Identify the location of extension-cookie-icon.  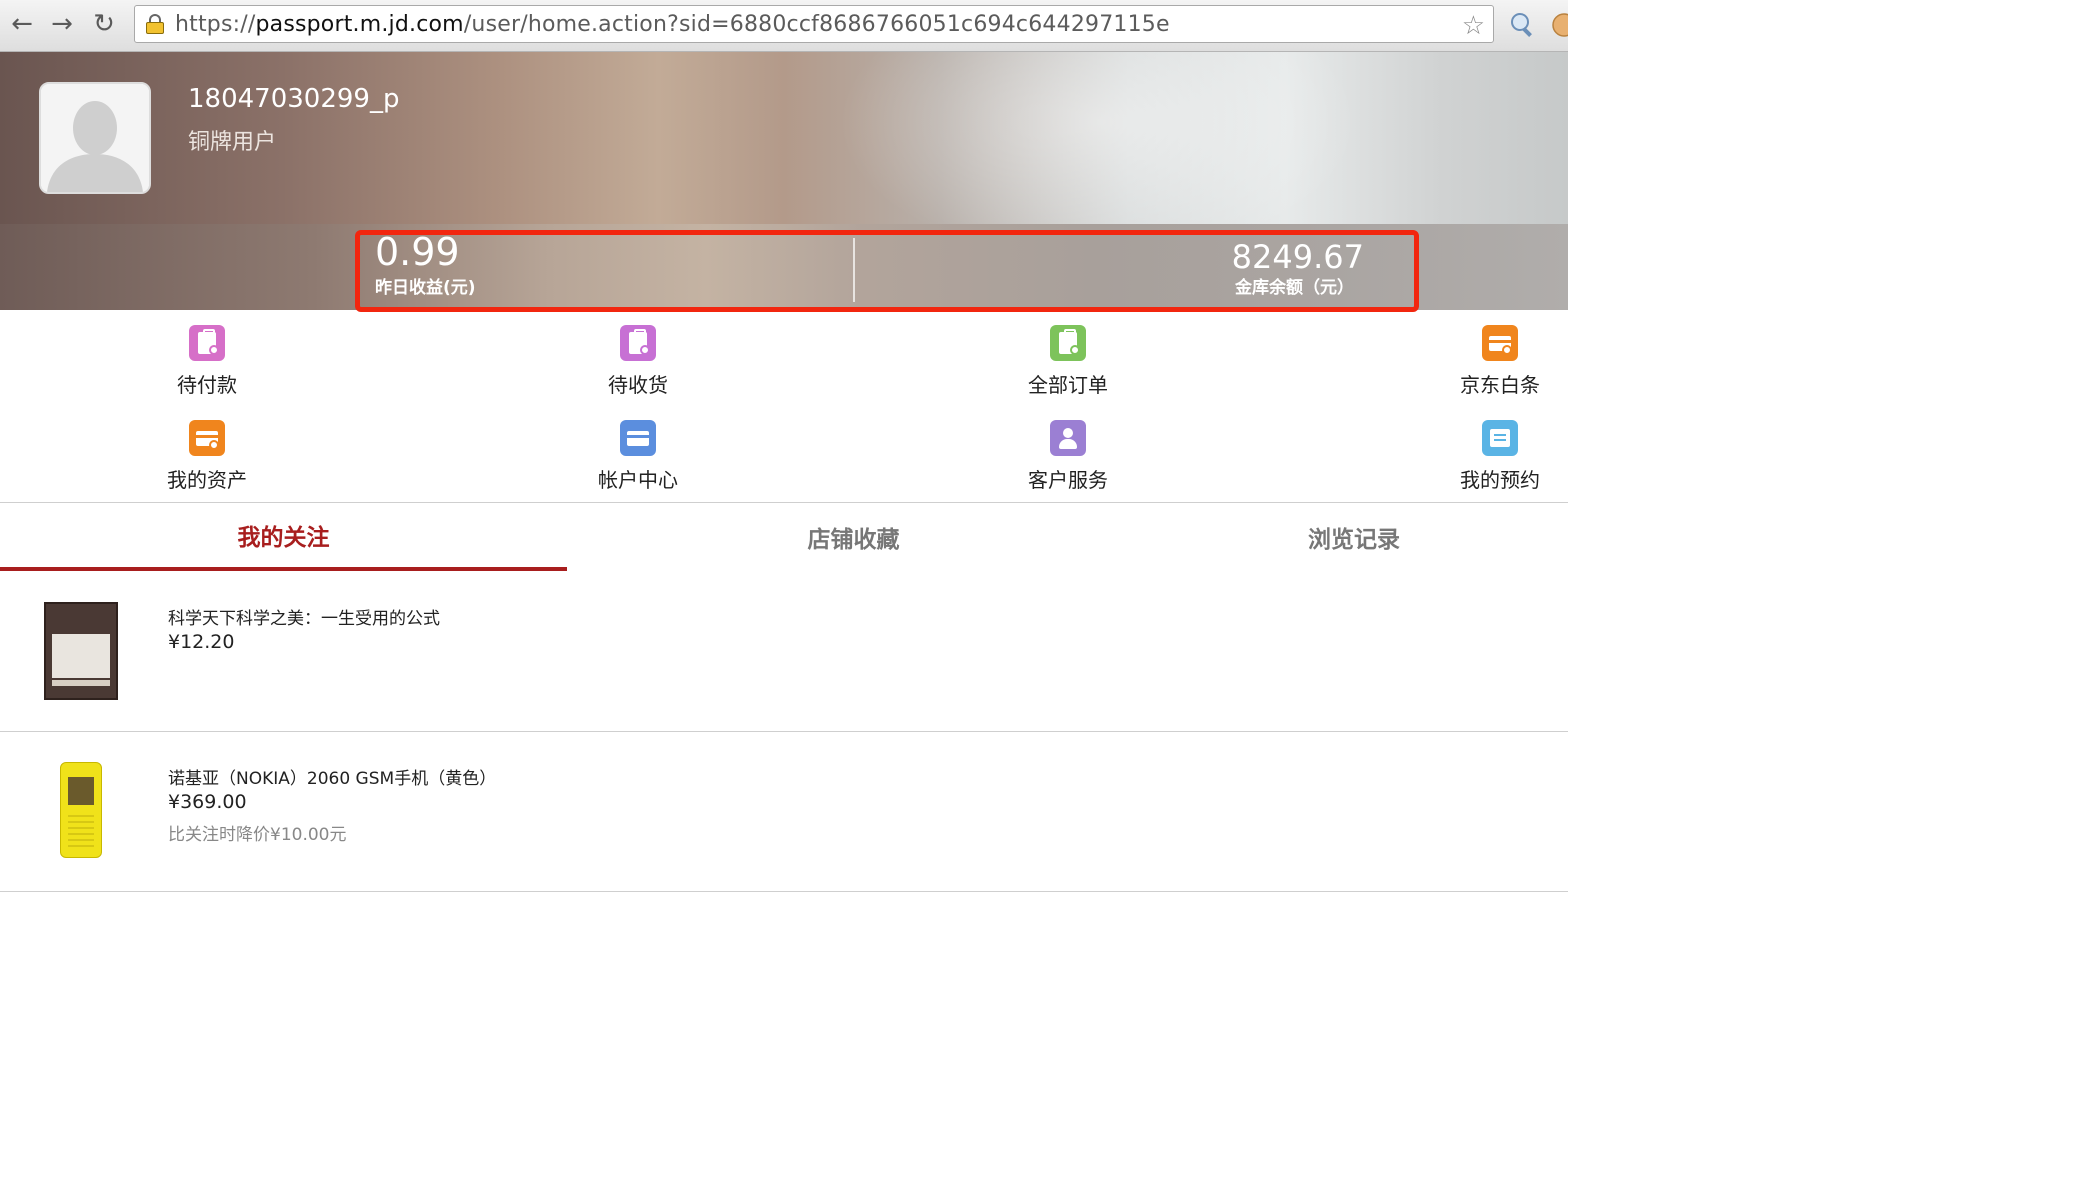
(1559, 25).